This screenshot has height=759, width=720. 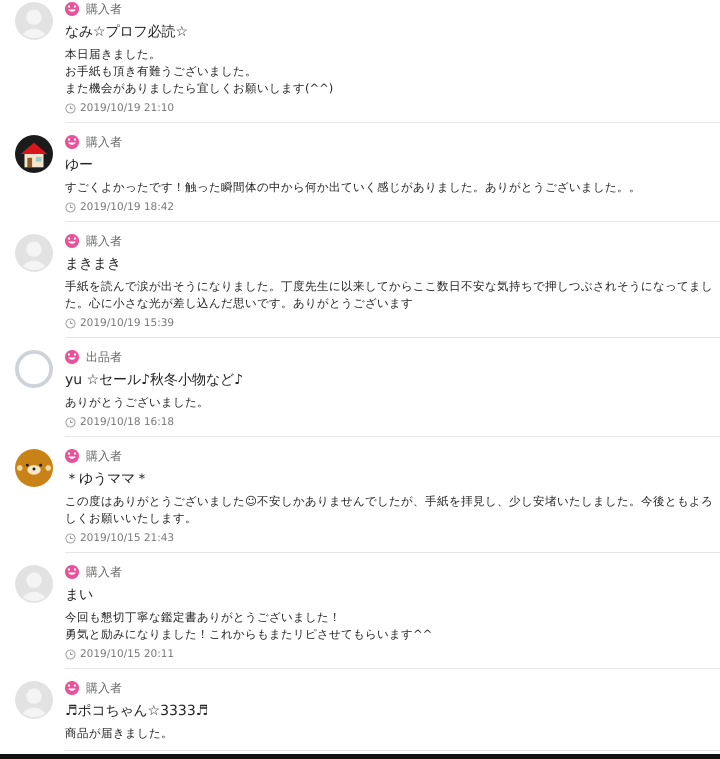 What do you see at coordinates (127, 422) in the screenshot?
I see `timestamp: 2019/10/18 16:18` at bounding box center [127, 422].